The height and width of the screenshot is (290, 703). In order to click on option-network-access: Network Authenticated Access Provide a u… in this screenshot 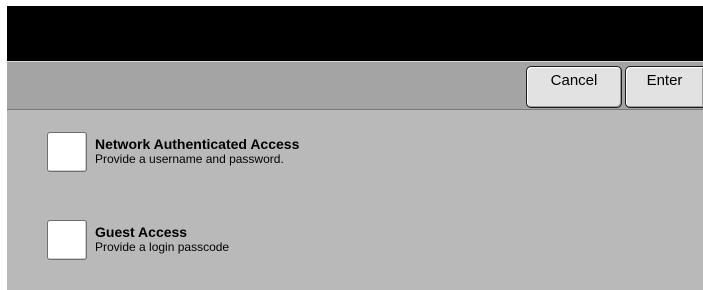, I will do `click(173, 152)`.